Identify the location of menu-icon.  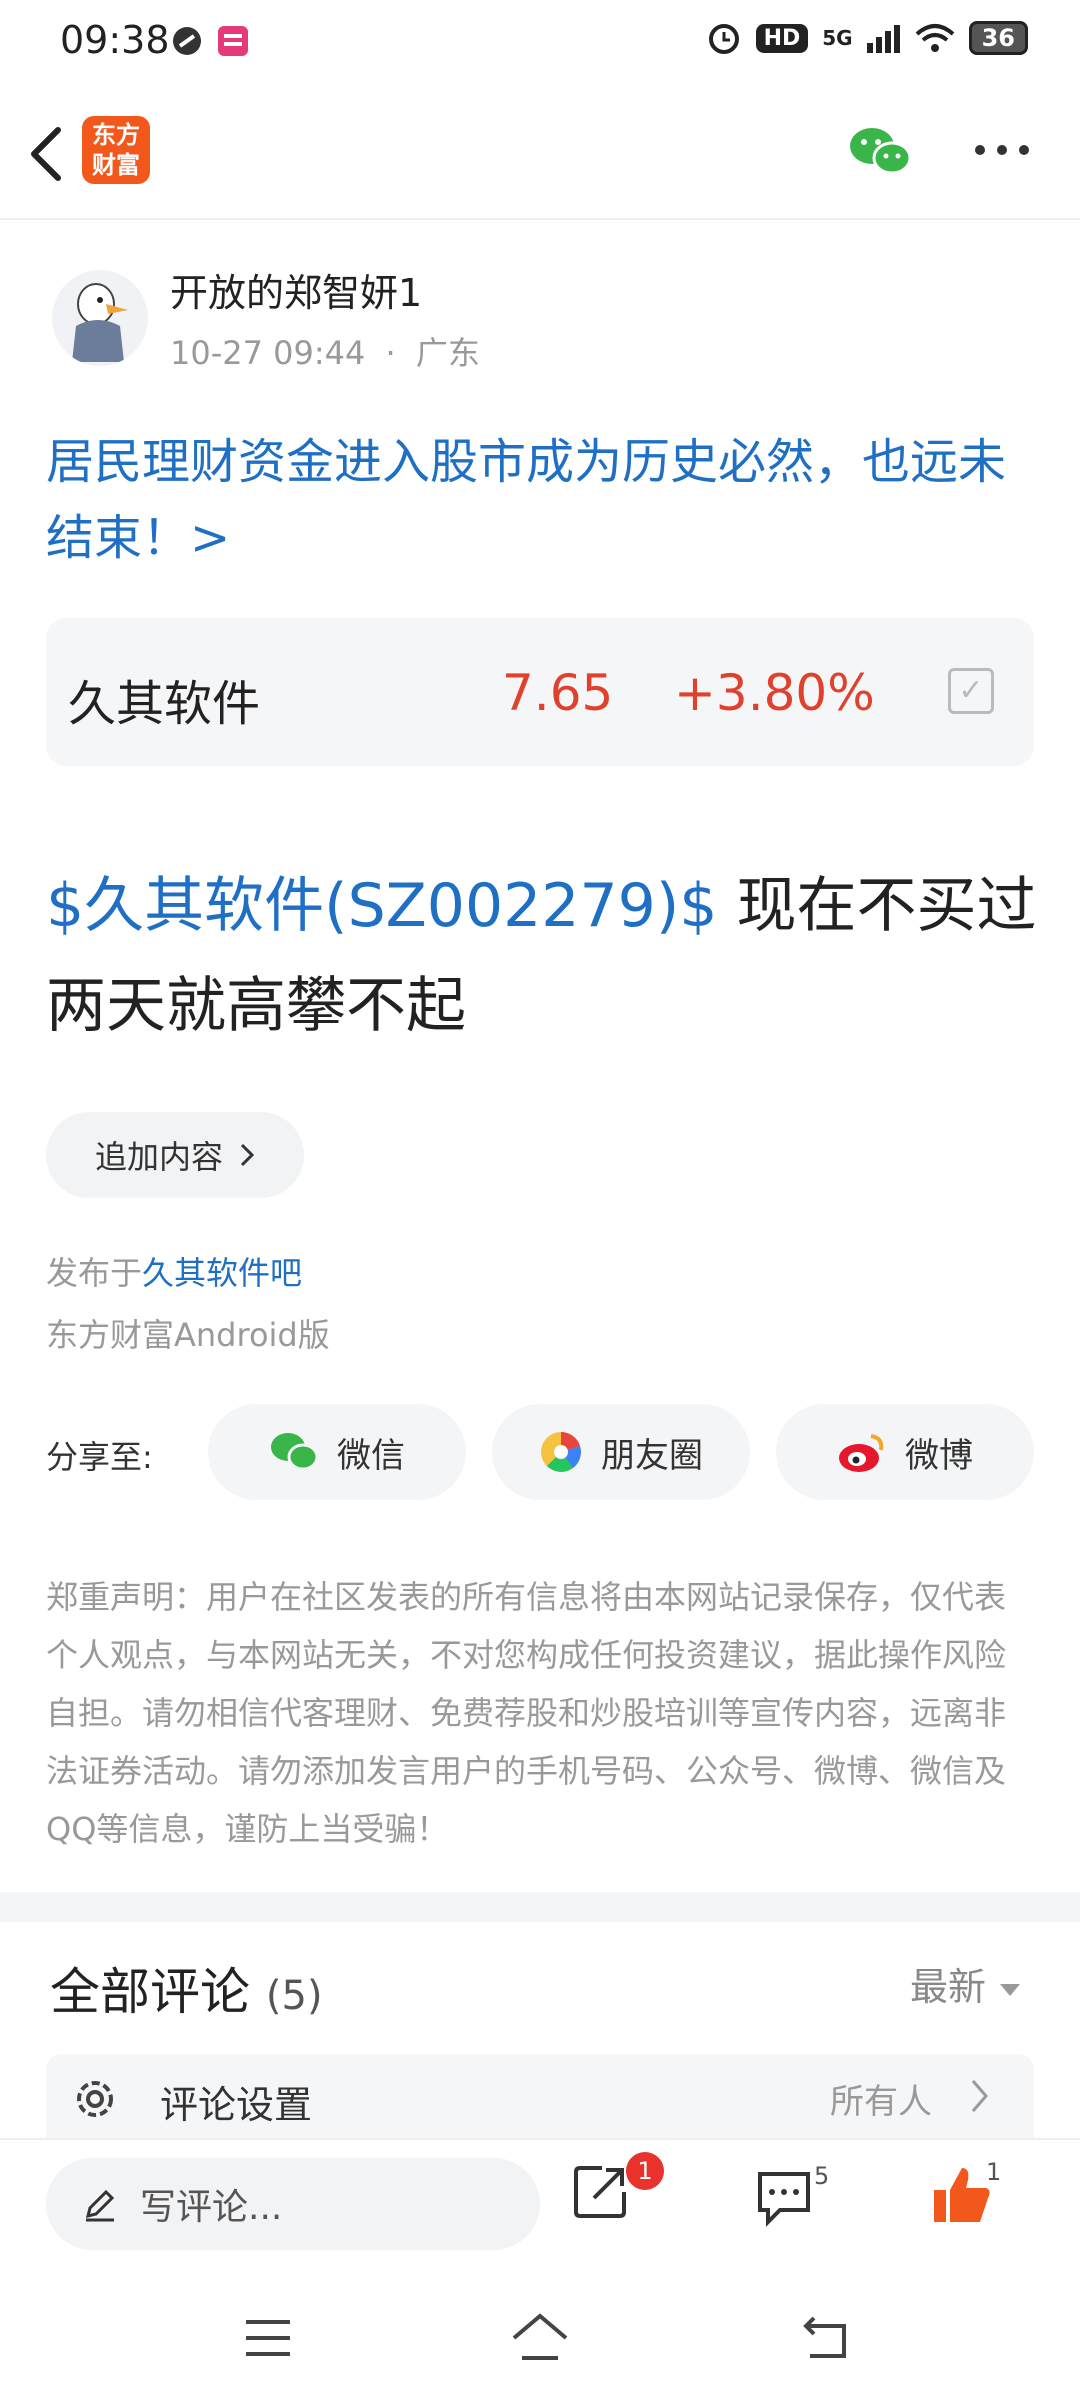
(268, 2338).